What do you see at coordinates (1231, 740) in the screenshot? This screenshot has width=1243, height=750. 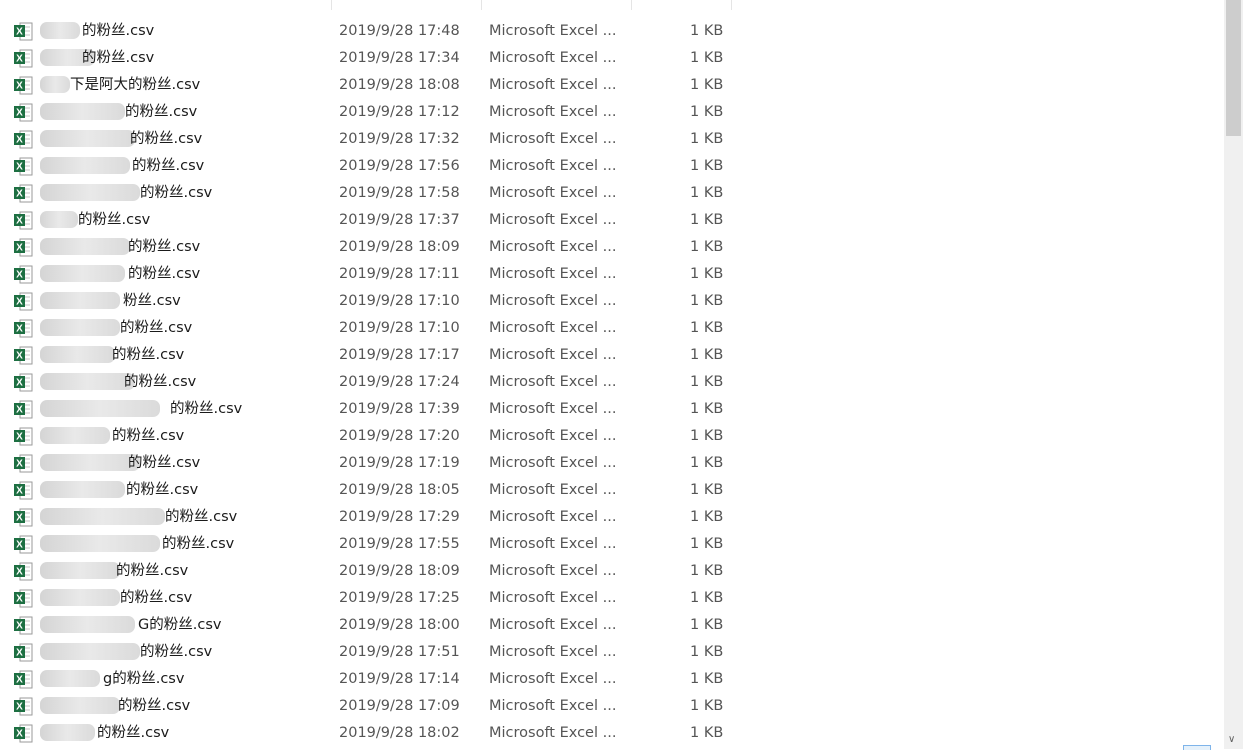 I see `scroll-down-icon: ∨` at bounding box center [1231, 740].